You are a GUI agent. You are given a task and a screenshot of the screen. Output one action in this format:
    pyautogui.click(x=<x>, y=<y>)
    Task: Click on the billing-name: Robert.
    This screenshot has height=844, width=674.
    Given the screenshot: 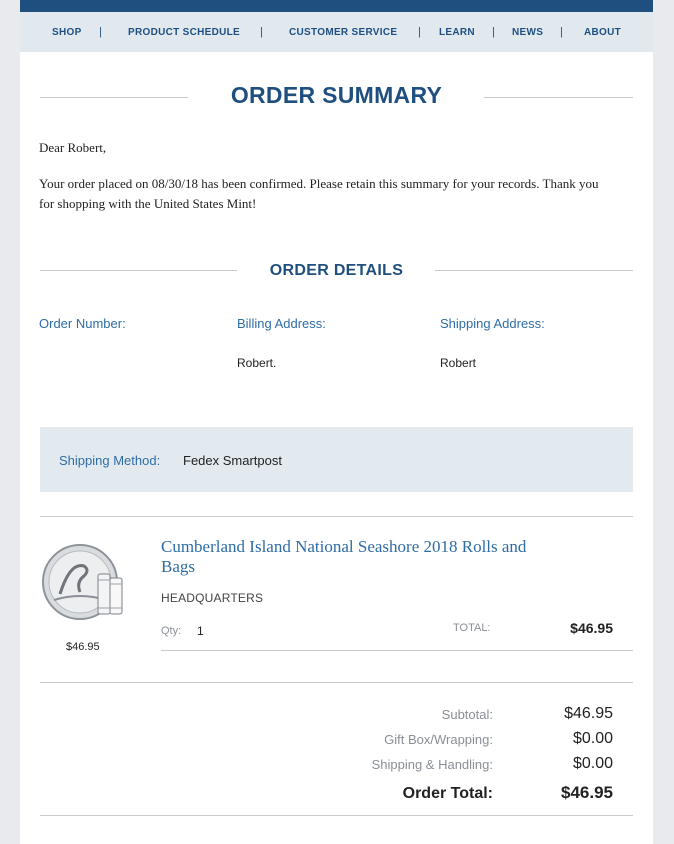 What is the action you would take?
    pyautogui.click(x=257, y=363)
    